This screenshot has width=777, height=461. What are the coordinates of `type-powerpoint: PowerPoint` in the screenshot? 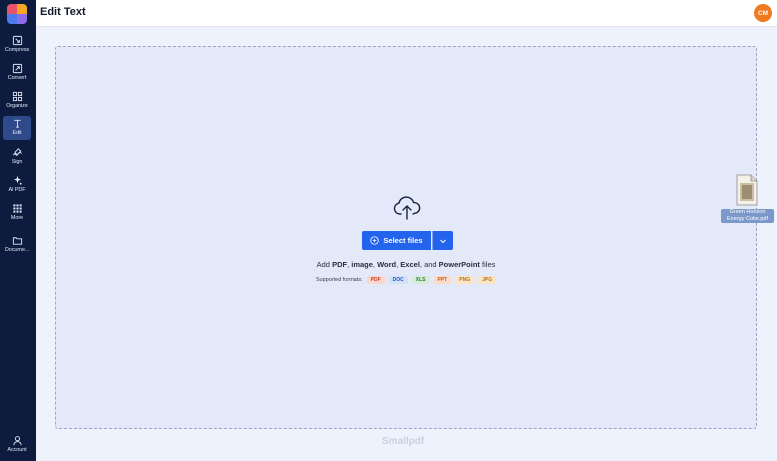 It's located at (459, 264).